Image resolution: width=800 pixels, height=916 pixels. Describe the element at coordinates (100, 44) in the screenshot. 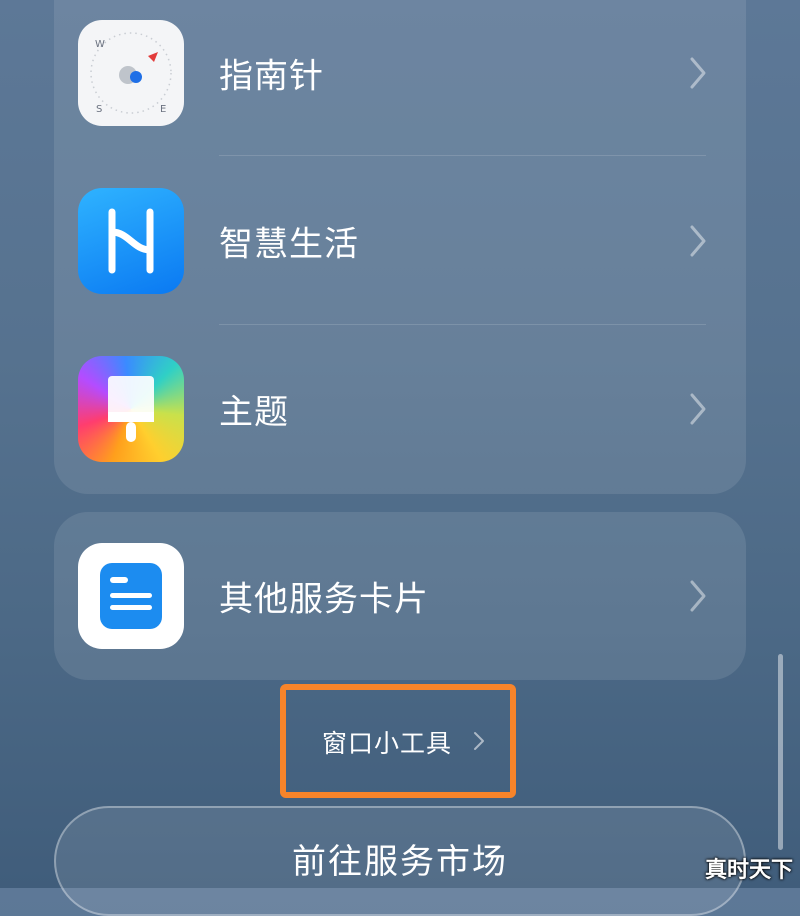

I see `compass-letter-w: W` at that location.